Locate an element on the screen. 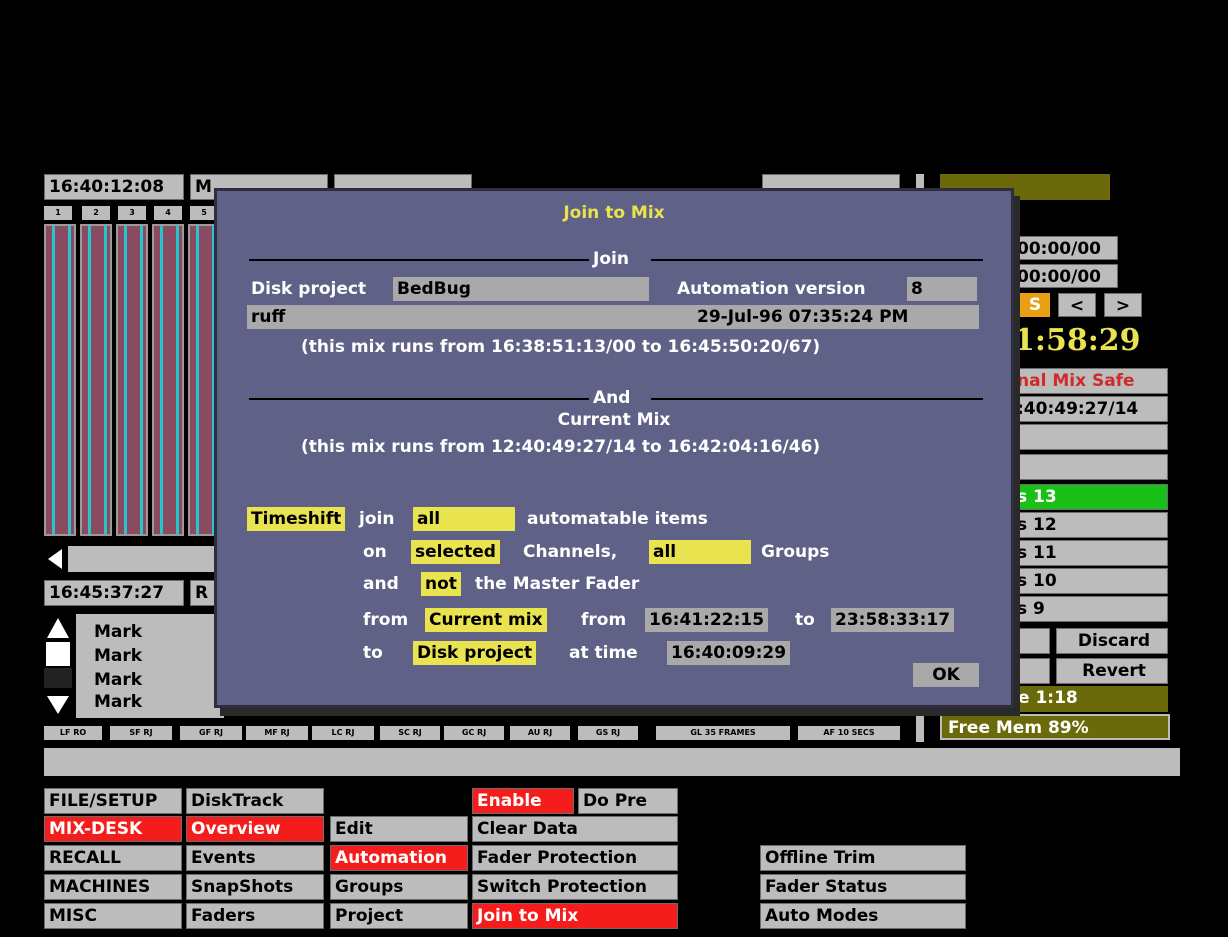 Image resolution: width=1228 pixels, height=937 pixels. menu-file-setup: FILE/SETUP is located at coordinates (113, 801).